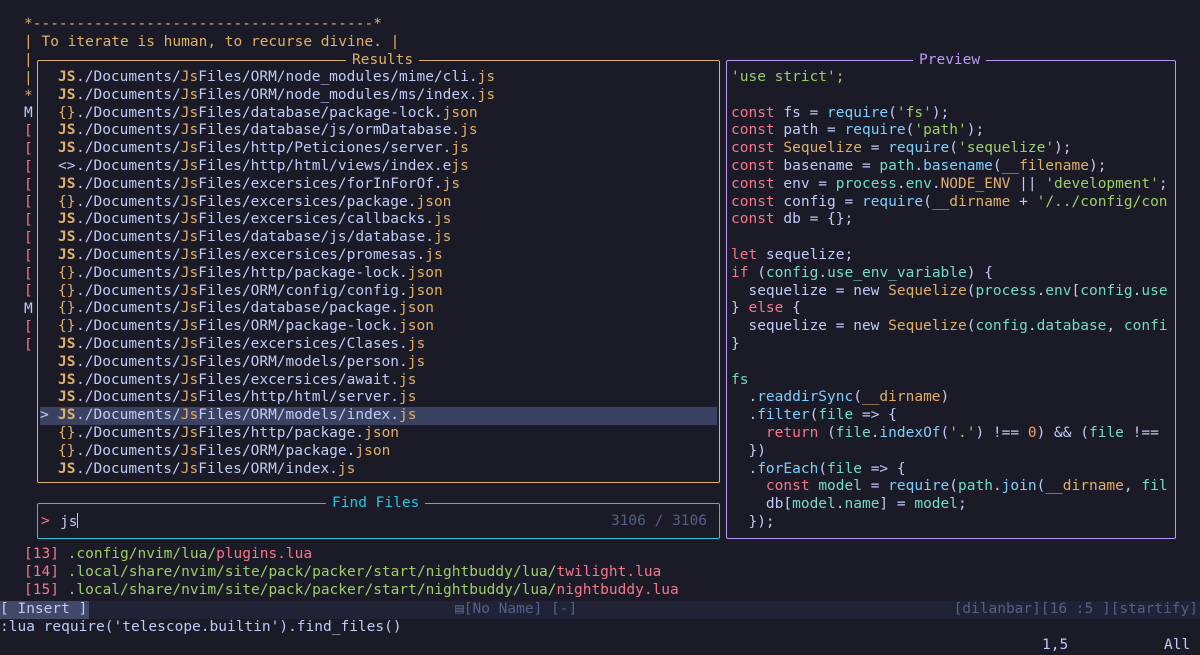 This screenshot has height=655, width=1200. What do you see at coordinates (41, 571) in the screenshot?
I see `recent-file-index: [14]` at bounding box center [41, 571].